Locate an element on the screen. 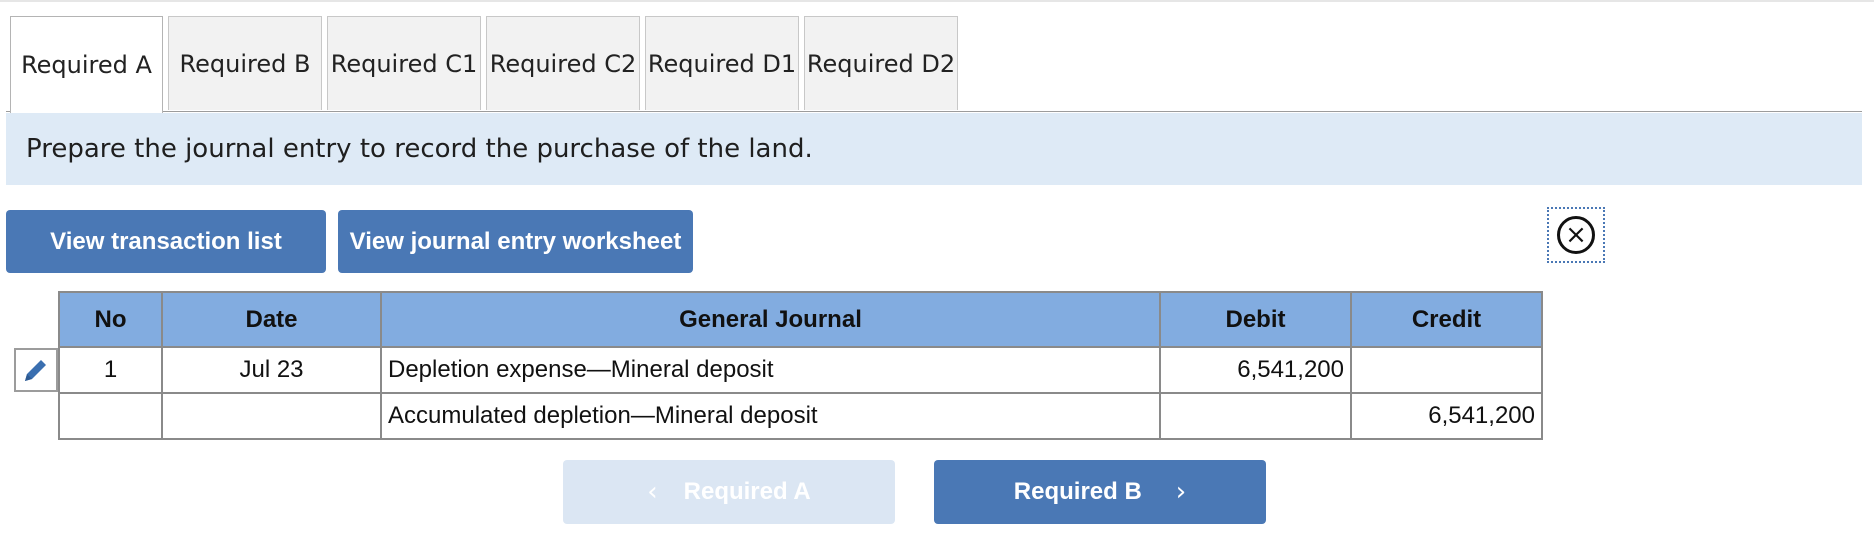 This screenshot has width=1874, height=546. edit-entry-button is located at coordinates (36, 370).